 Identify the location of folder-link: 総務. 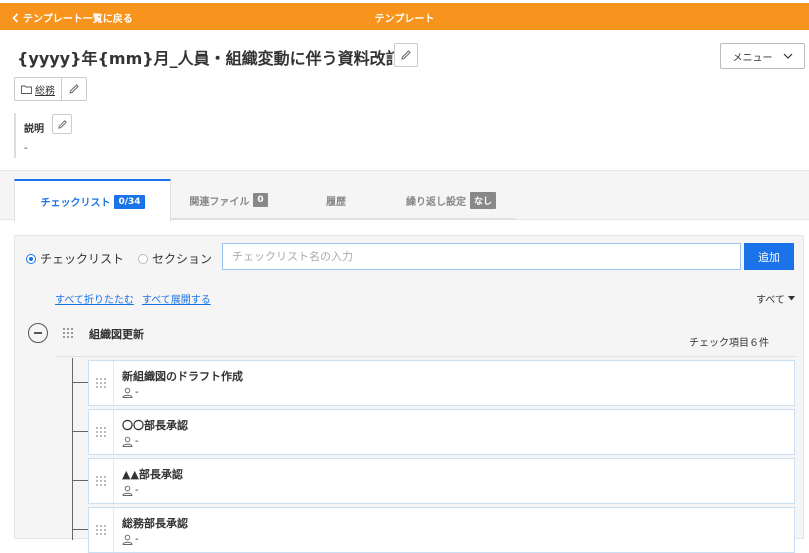
(38, 89).